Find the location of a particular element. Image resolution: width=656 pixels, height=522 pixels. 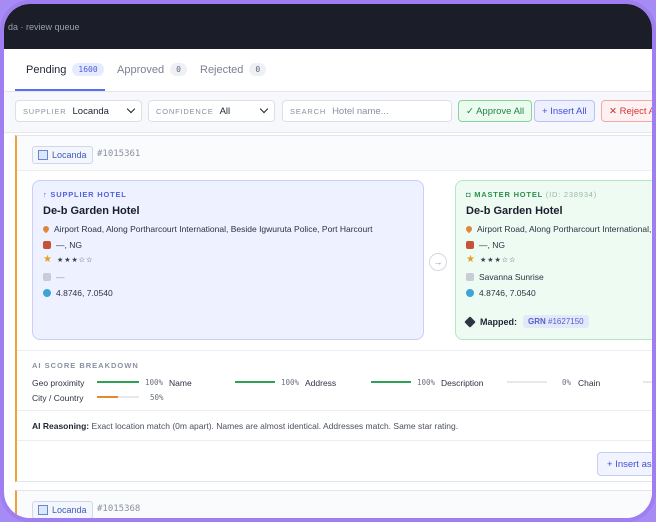

tab-label: Rejected is located at coordinates (222, 69).